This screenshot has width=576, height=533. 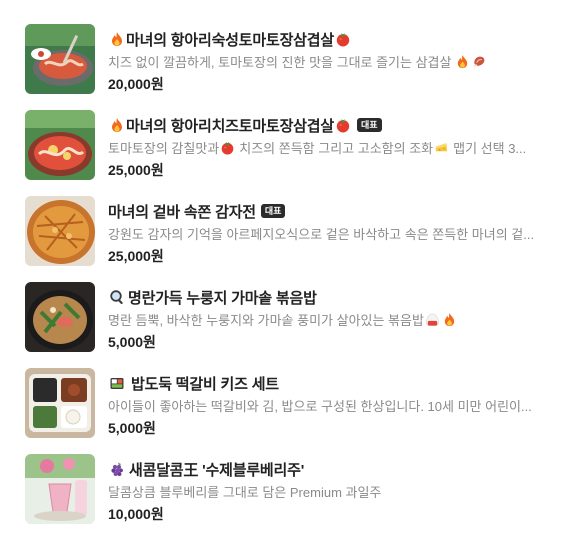 What do you see at coordinates (136, 514) in the screenshot?
I see `menu-item-price: 10,000원` at bounding box center [136, 514].